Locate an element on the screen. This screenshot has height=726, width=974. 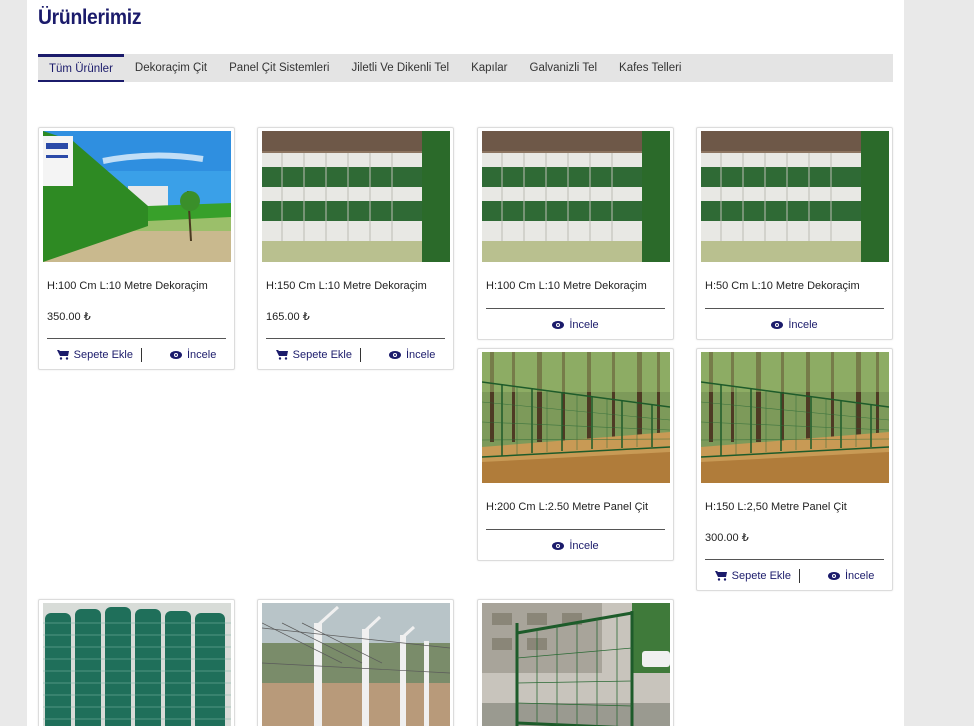
page-title: Ürünlerimiz is located at coordinates (90, 17).